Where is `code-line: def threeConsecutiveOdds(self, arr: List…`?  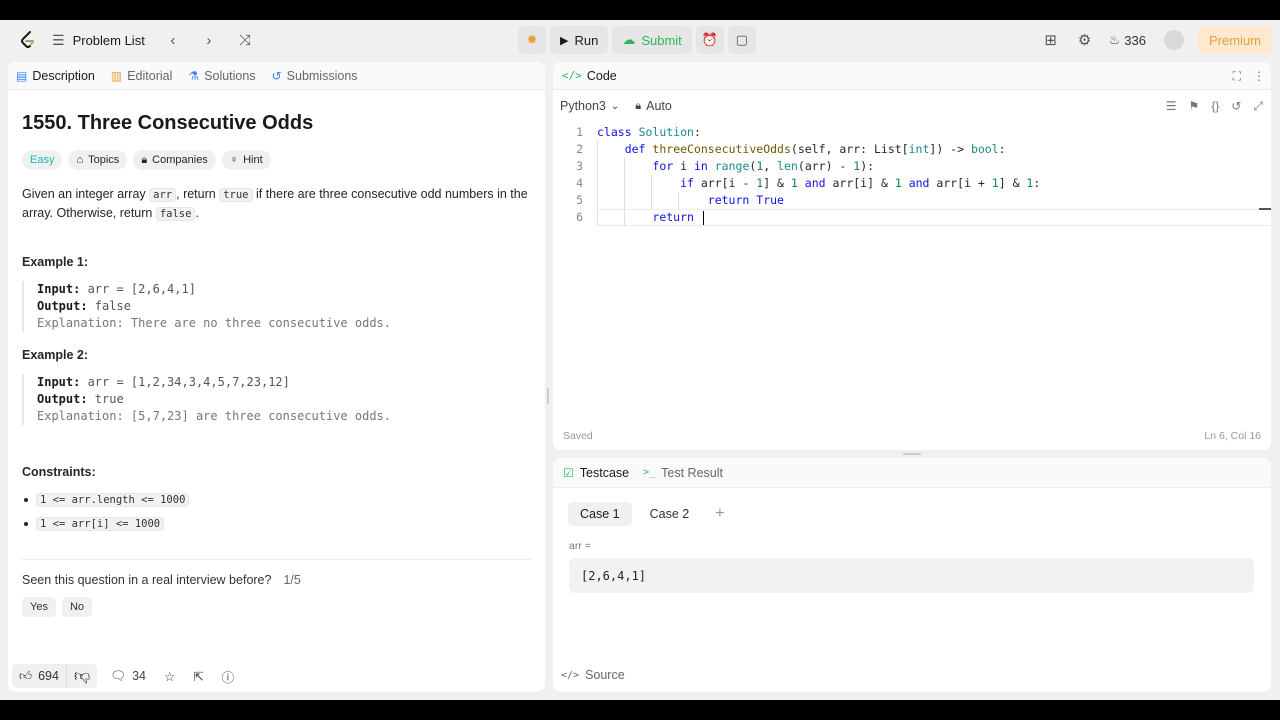
code-line: def threeConsecutiveOdds(self, arr: List… is located at coordinates (815, 149).